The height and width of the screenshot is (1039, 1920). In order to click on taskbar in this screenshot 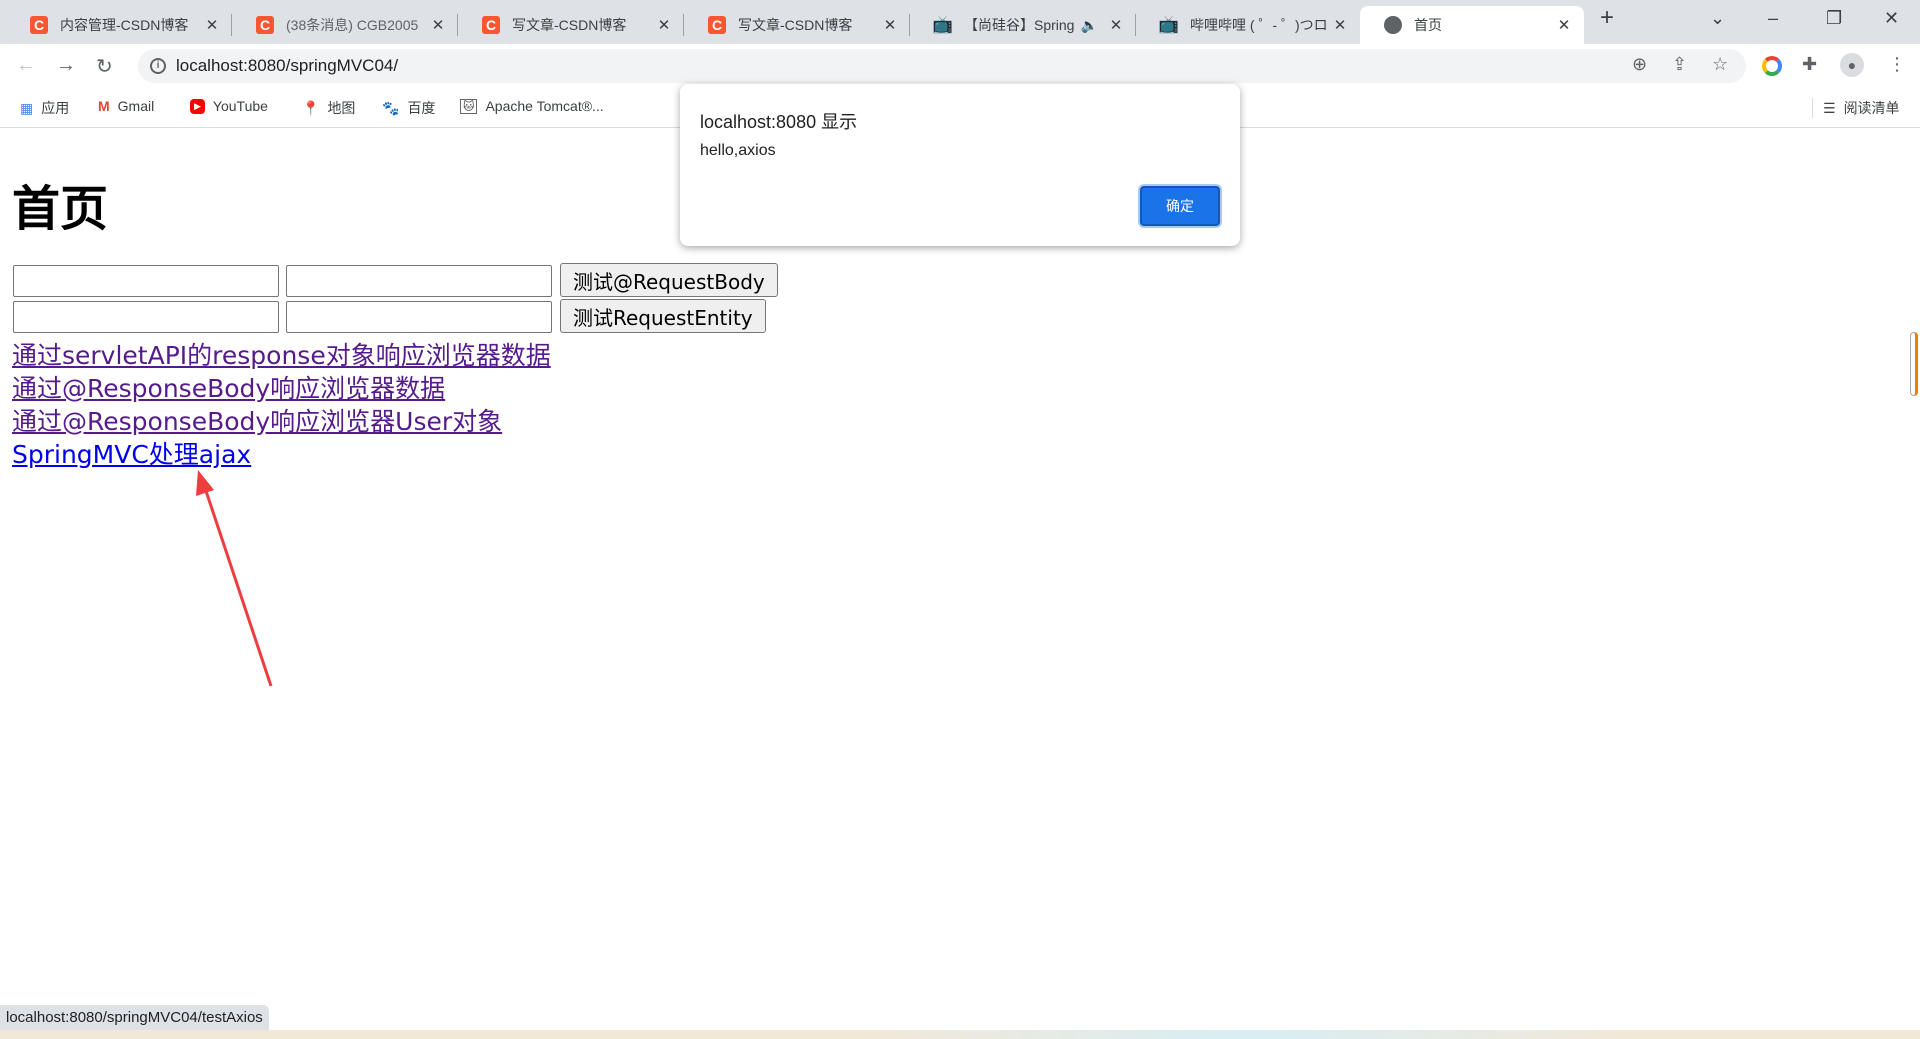, I will do `click(960, 1034)`.